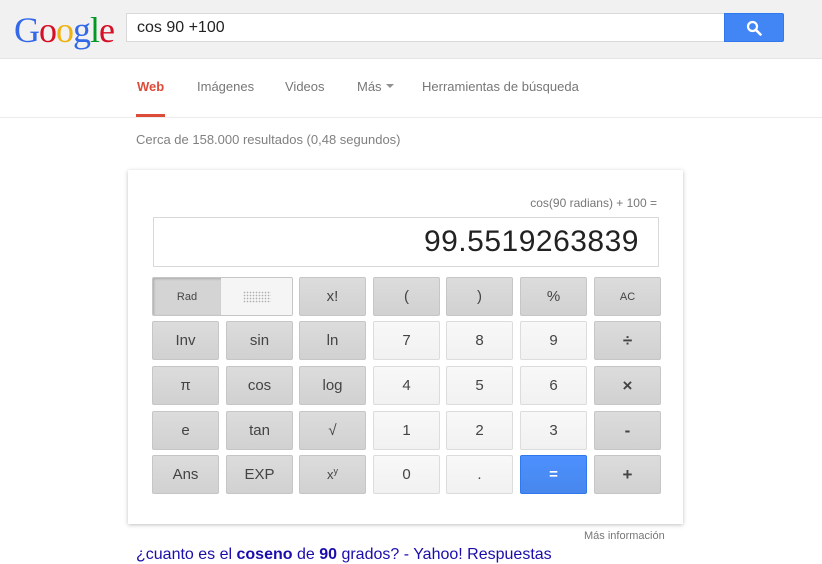 This screenshot has width=822, height=564. I want to click on digit-4-button: 4, so click(406, 385).